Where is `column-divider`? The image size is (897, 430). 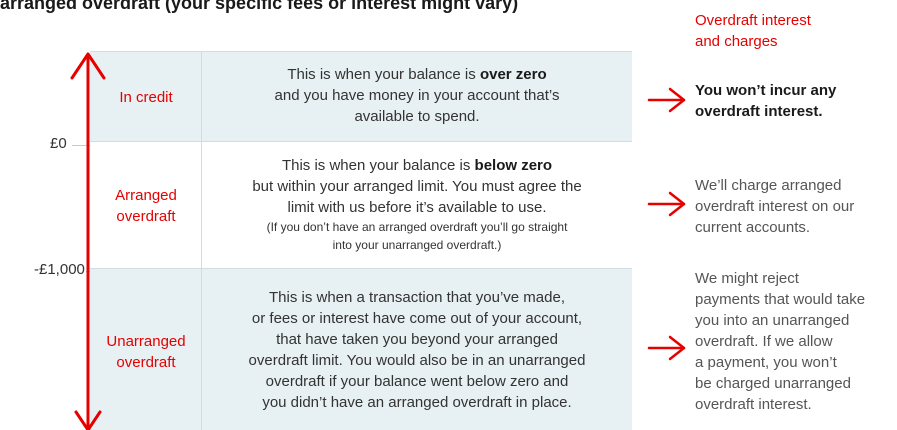 column-divider is located at coordinates (201, 240).